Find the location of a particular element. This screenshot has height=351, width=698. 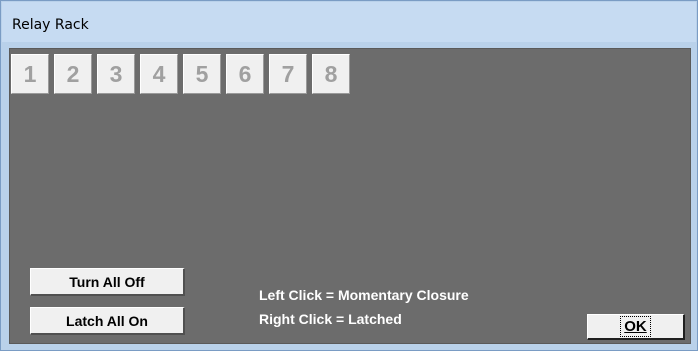

latch-all-on-button: Latch All On is located at coordinates (107, 321).